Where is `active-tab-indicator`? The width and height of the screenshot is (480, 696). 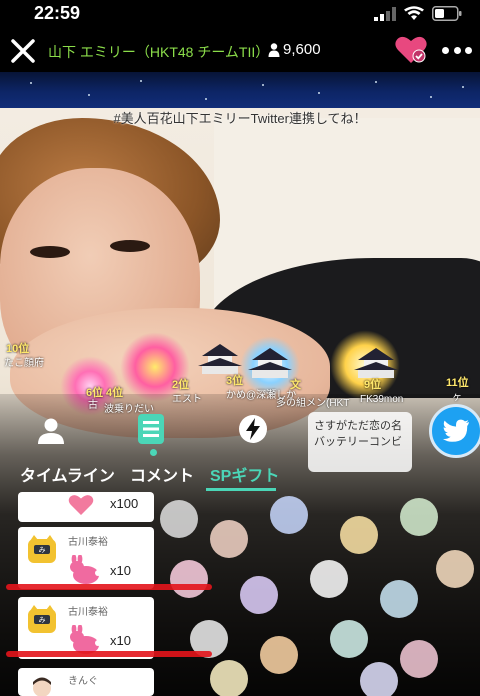 active-tab-indicator is located at coordinates (153, 452).